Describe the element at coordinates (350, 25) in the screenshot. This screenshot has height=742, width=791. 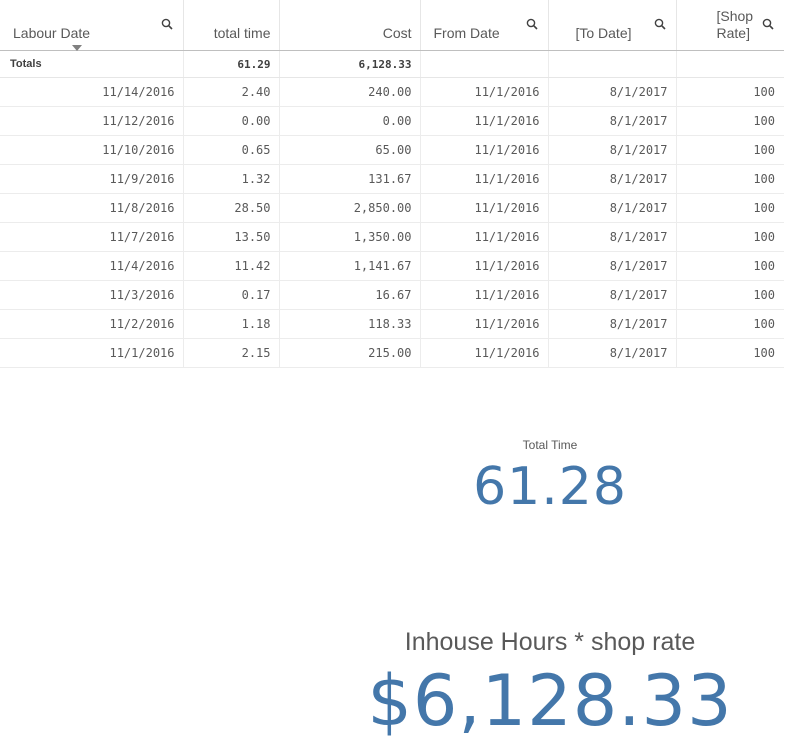
I see `column-header-cost: Cost` at that location.